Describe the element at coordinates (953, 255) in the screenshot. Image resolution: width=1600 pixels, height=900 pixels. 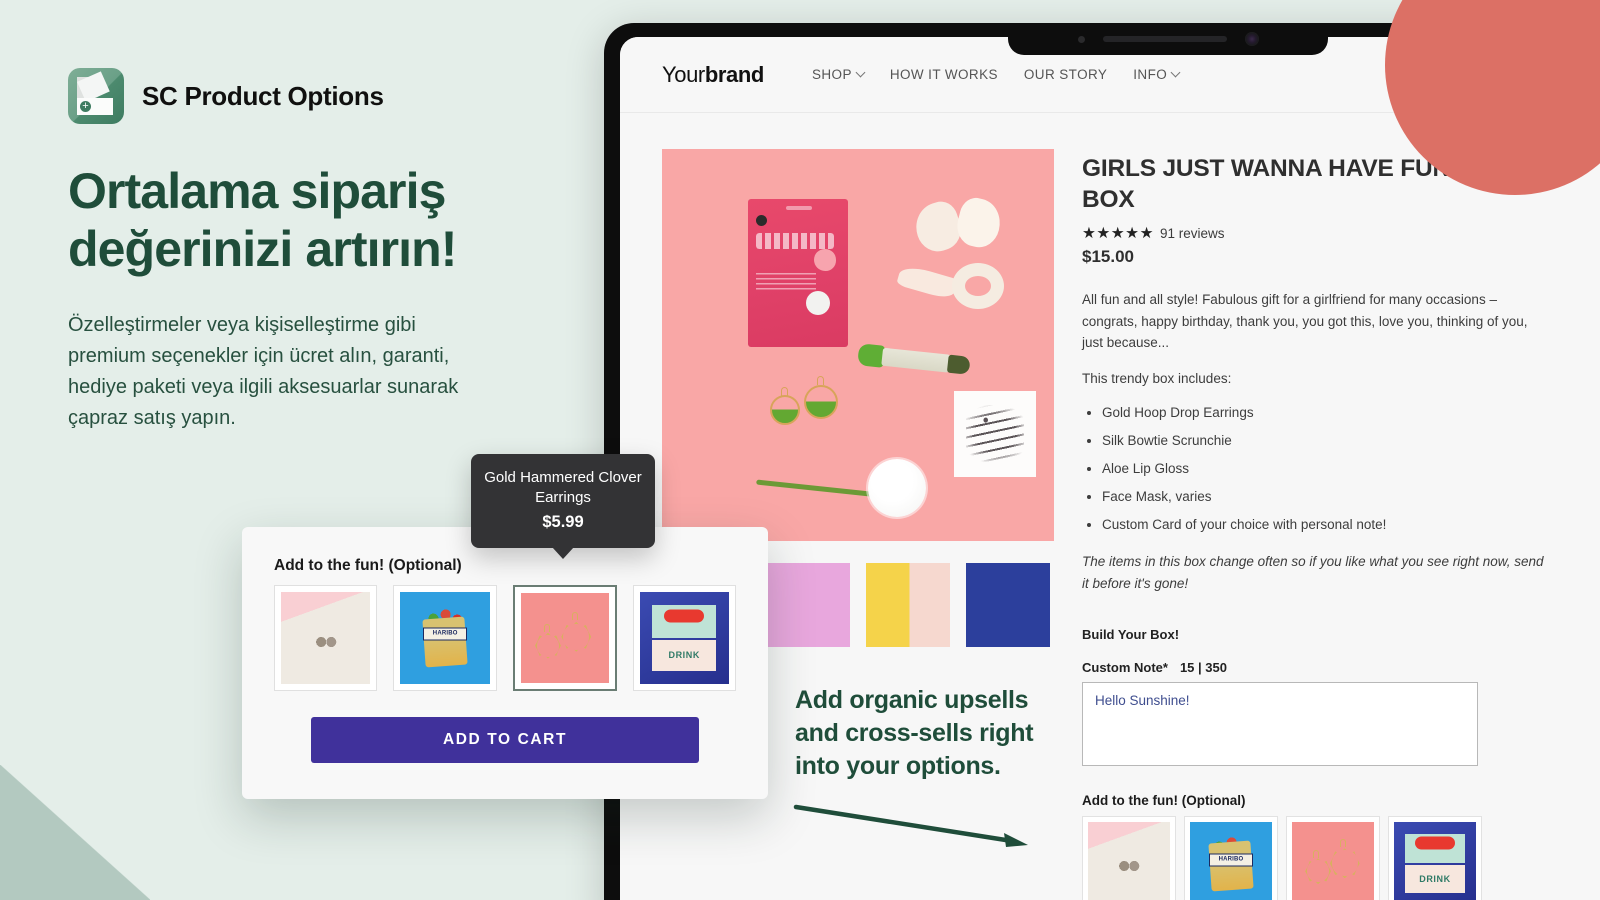
I see `photo-scrunchie` at that location.